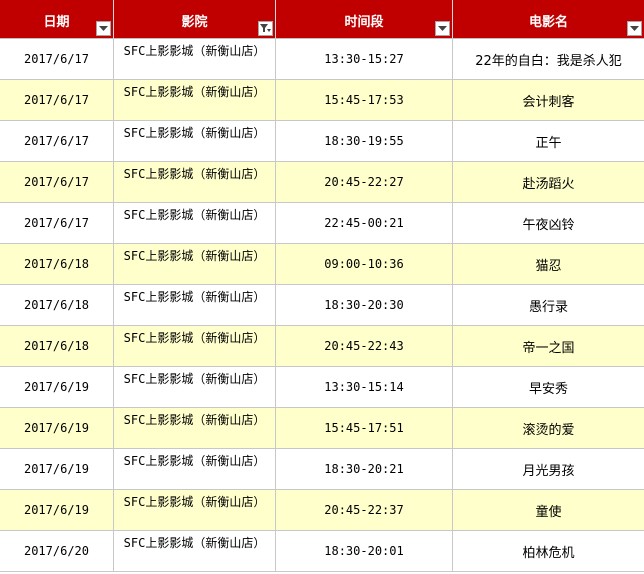 Image resolution: width=644 pixels, height=574 pixels. I want to click on cell-movie: 赴汤蹈火, so click(548, 182).